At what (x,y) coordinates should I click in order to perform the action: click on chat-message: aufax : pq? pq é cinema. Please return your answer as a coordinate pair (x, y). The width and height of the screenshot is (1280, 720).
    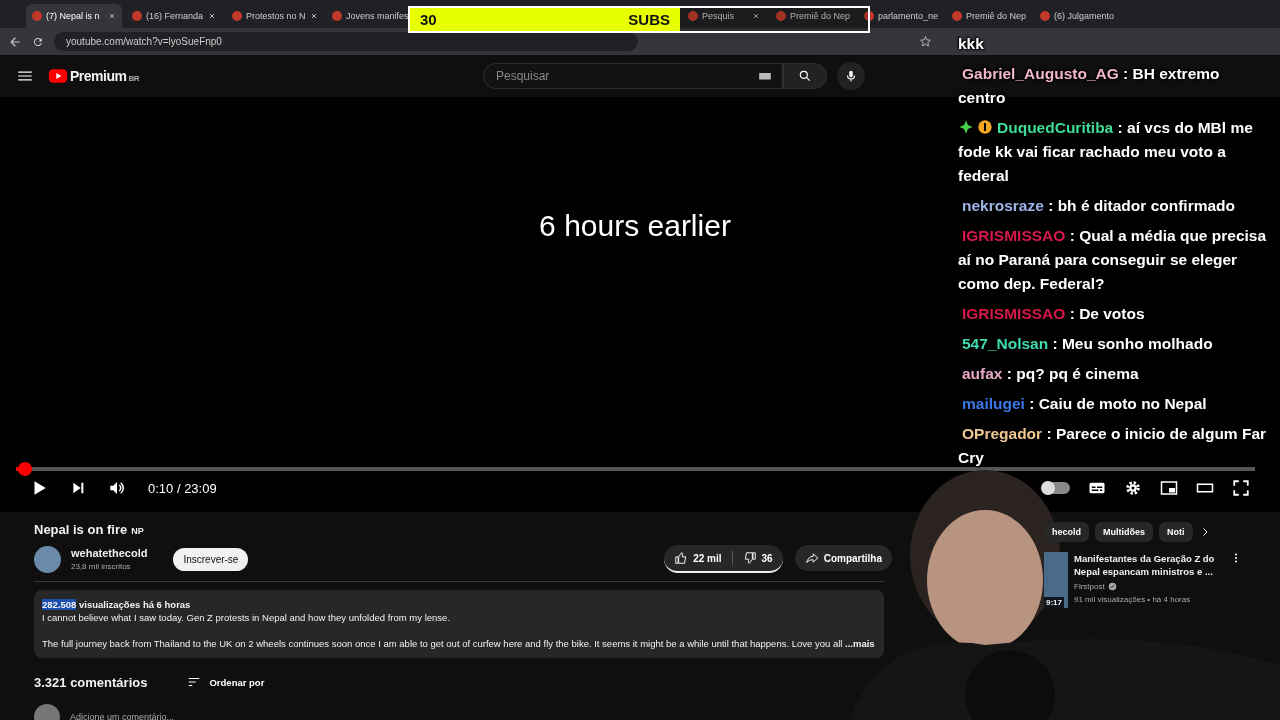
    Looking at the image, I should click on (1050, 374).